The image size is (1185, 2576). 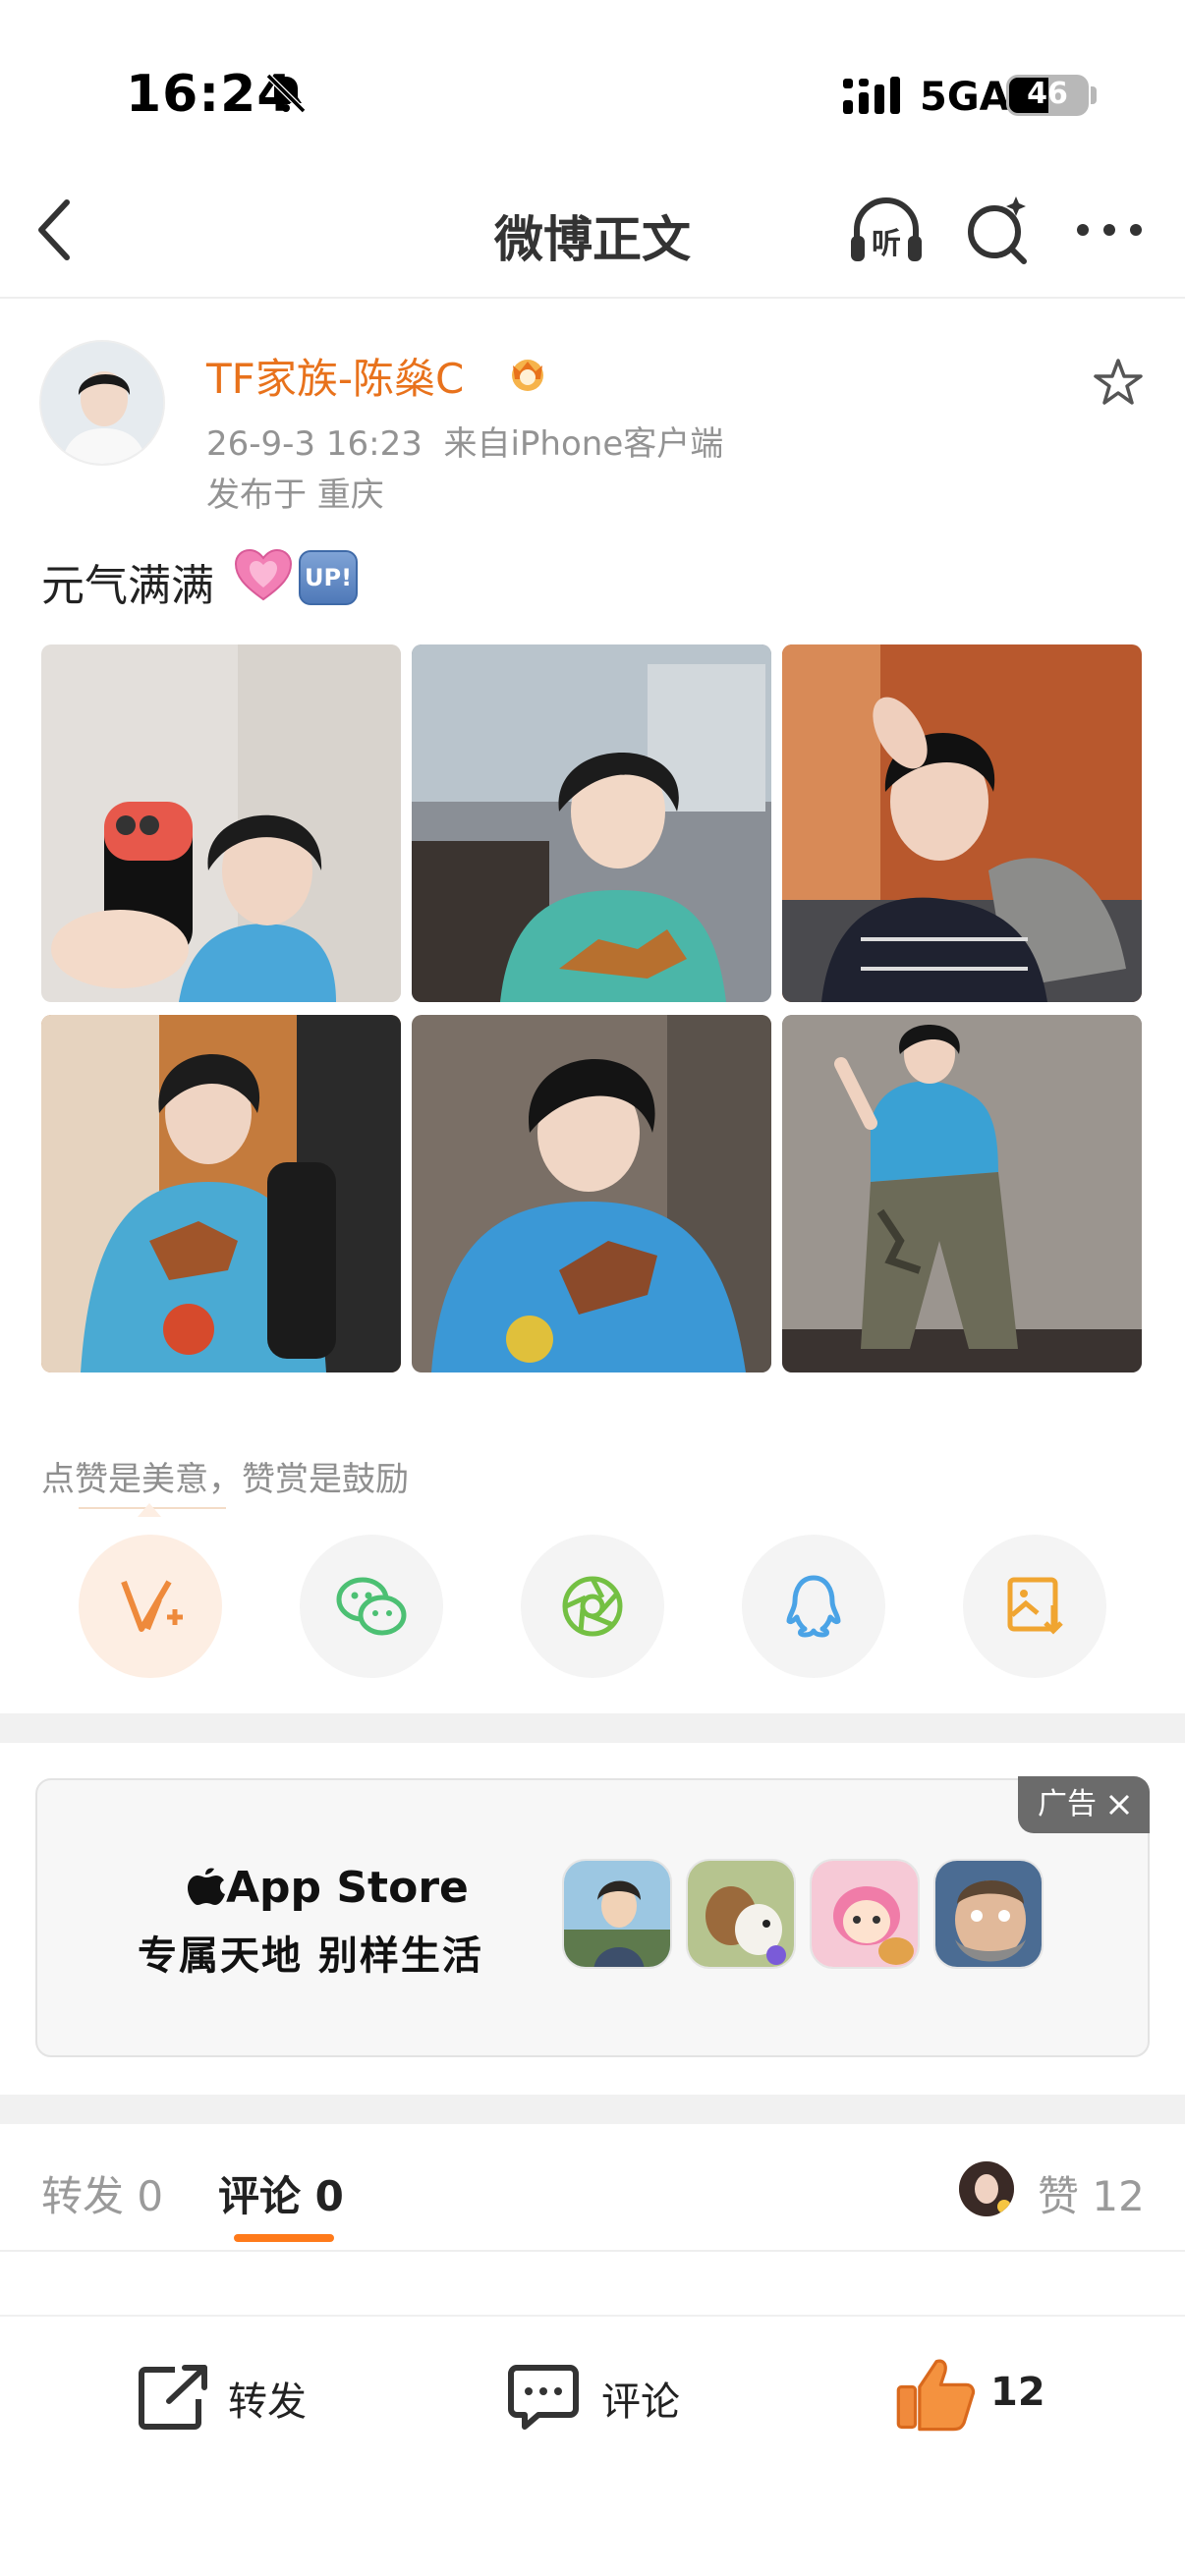 What do you see at coordinates (1092, 2193) in the screenshot?
I see `tab-like: 赞 12` at bounding box center [1092, 2193].